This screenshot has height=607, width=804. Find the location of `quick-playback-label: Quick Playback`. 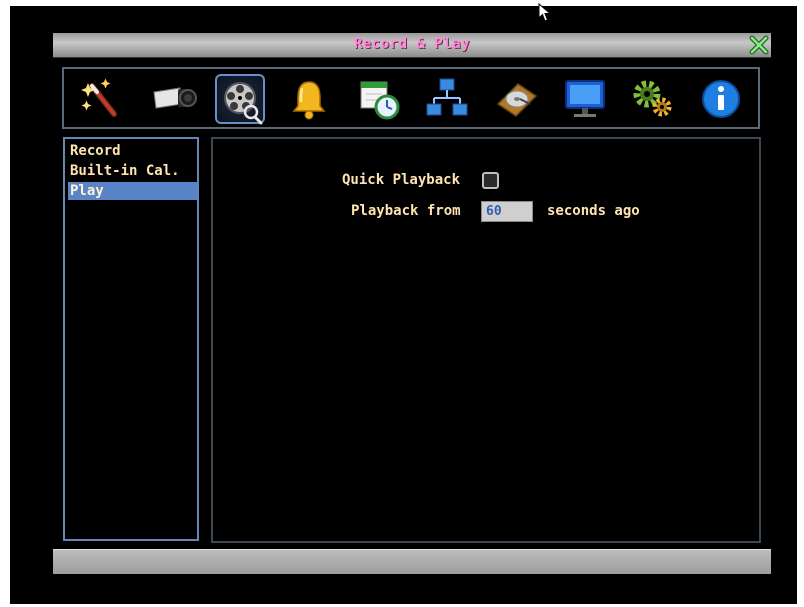

quick-playback-label: Quick Playback is located at coordinates (401, 180).